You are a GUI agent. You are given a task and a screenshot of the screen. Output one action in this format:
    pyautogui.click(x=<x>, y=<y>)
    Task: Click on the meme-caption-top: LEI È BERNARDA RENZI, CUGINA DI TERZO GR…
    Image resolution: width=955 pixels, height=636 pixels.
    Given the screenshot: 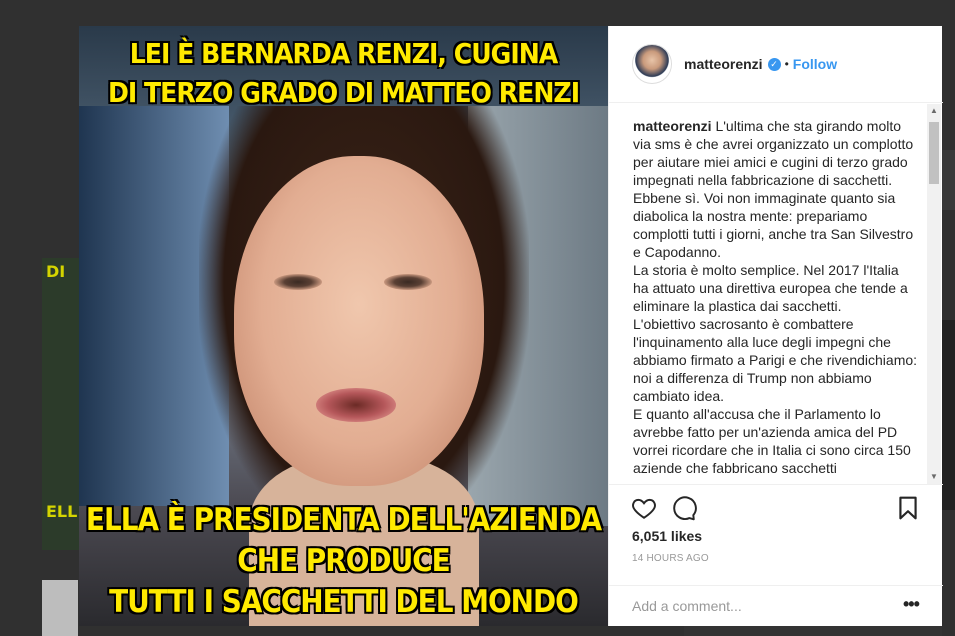 What is the action you would take?
    pyautogui.click(x=343, y=73)
    